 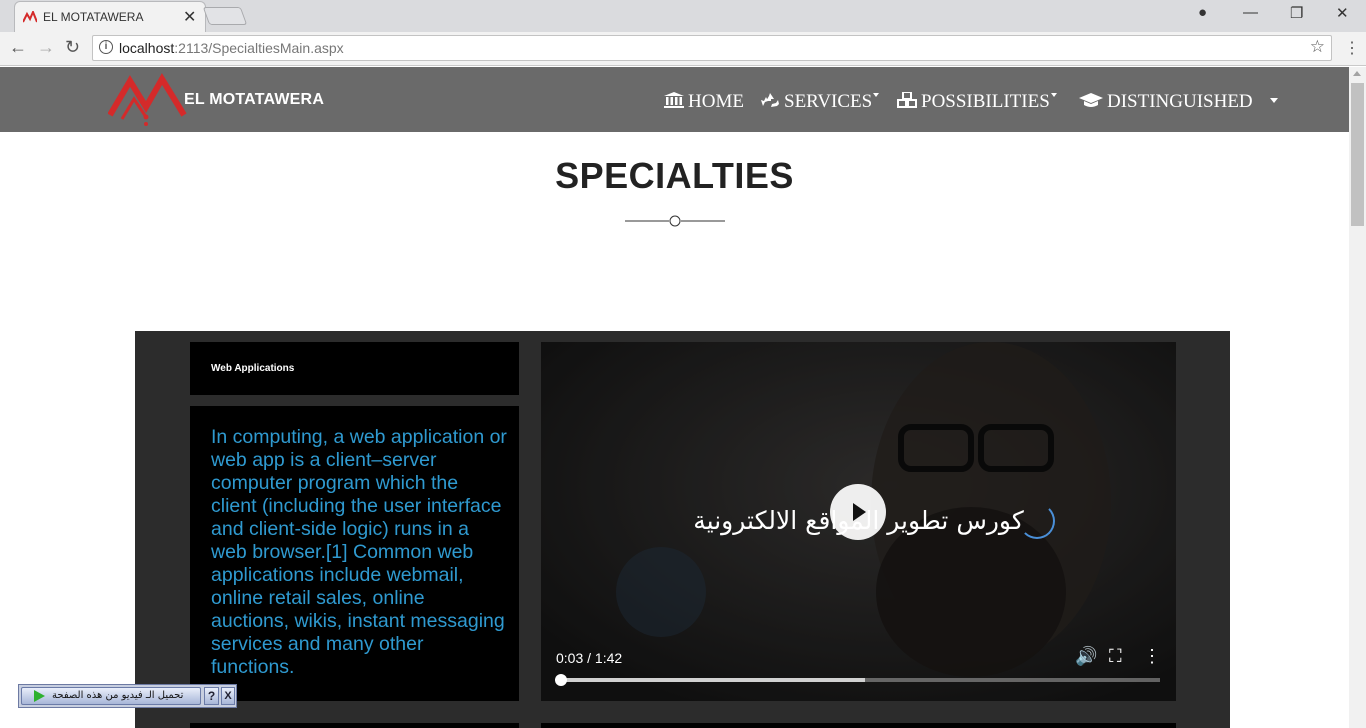 I want to click on nav-services: SERVICES, so click(x=820, y=102).